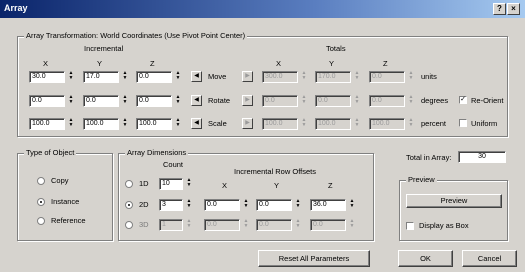 This screenshot has height=272, width=525. I want to click on move-total-x-value: 300.0, so click(280, 77).